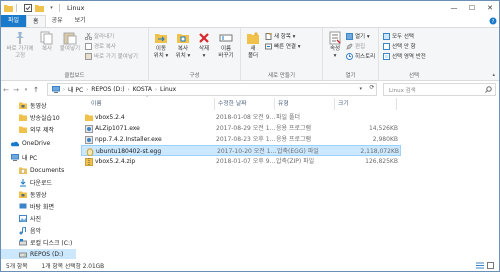 Image resolution: width=500 pixels, height=272 pixels. Describe the element at coordinates (38, 143) in the screenshot. I see `nav-item: OneDrive` at that location.